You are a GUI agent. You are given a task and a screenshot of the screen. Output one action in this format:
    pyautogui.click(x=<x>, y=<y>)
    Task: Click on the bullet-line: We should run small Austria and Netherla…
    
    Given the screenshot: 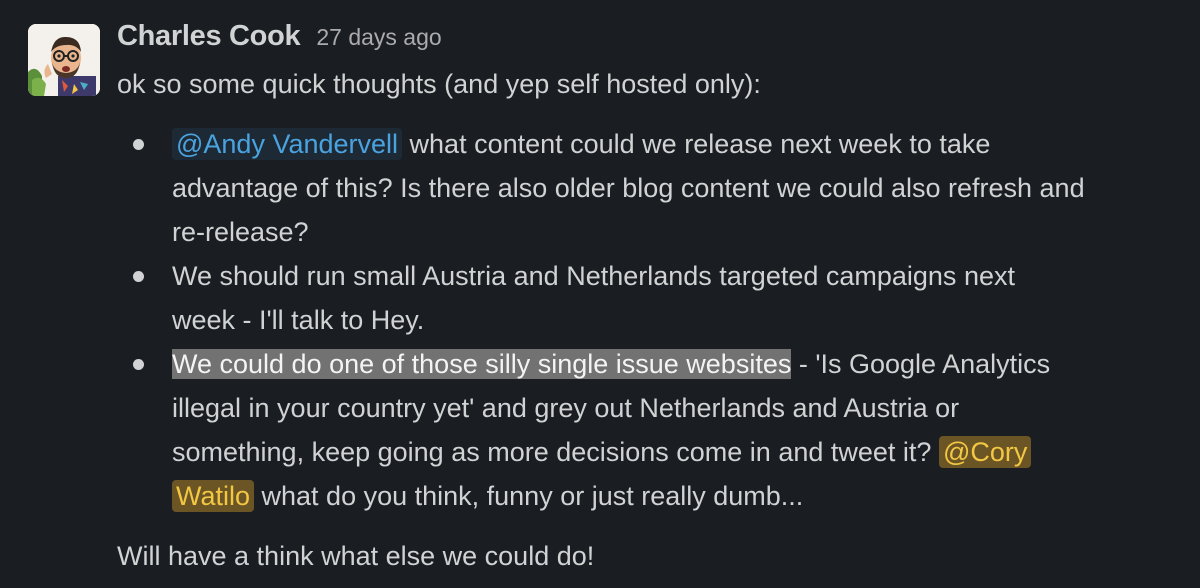 What is the action you would take?
    pyautogui.click(x=593, y=276)
    